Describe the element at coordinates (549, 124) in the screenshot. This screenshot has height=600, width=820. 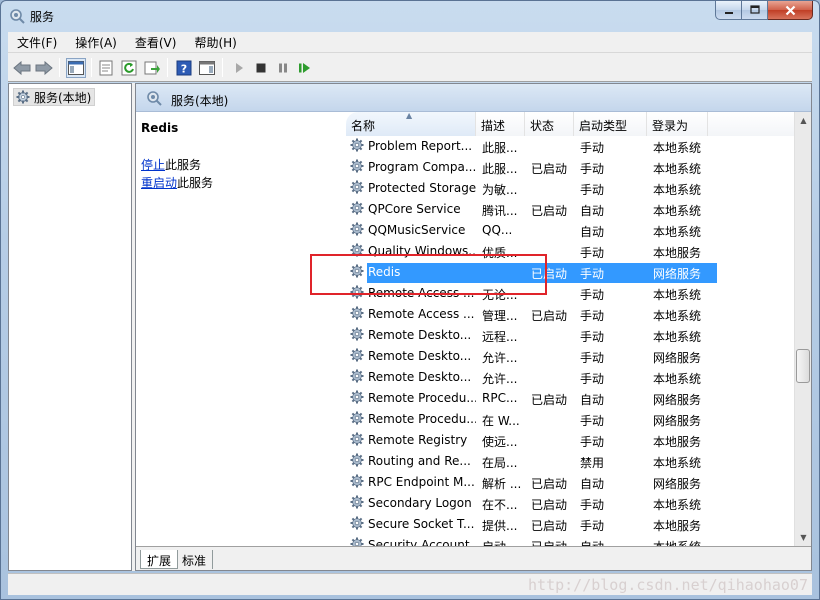
I see `column-header-status: 状态` at that location.